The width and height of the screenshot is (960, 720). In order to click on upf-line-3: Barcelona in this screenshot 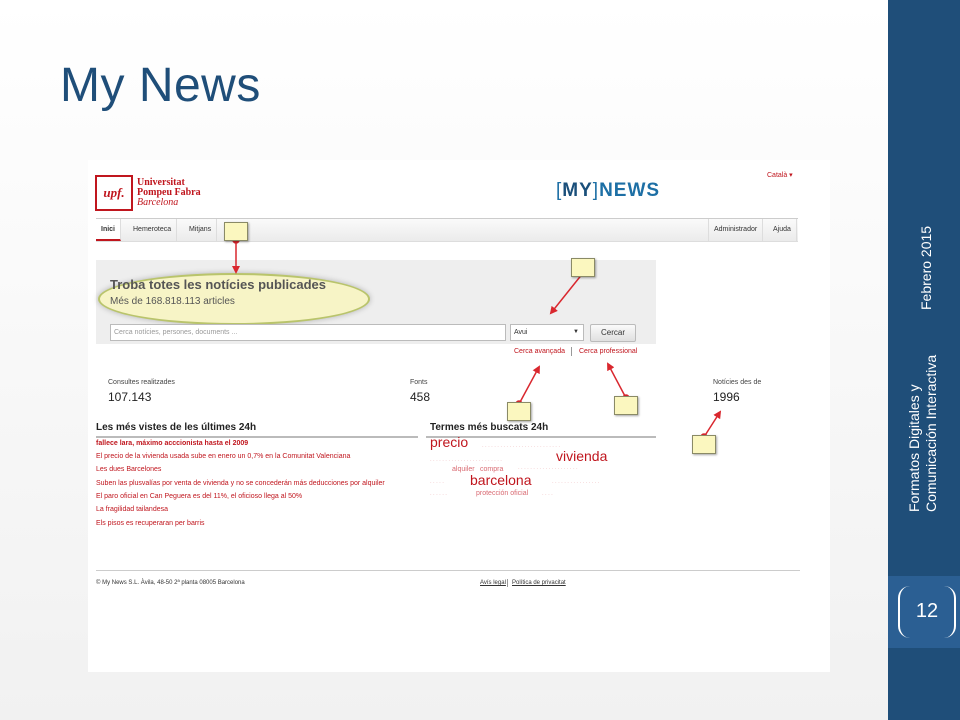, I will do `click(158, 202)`.